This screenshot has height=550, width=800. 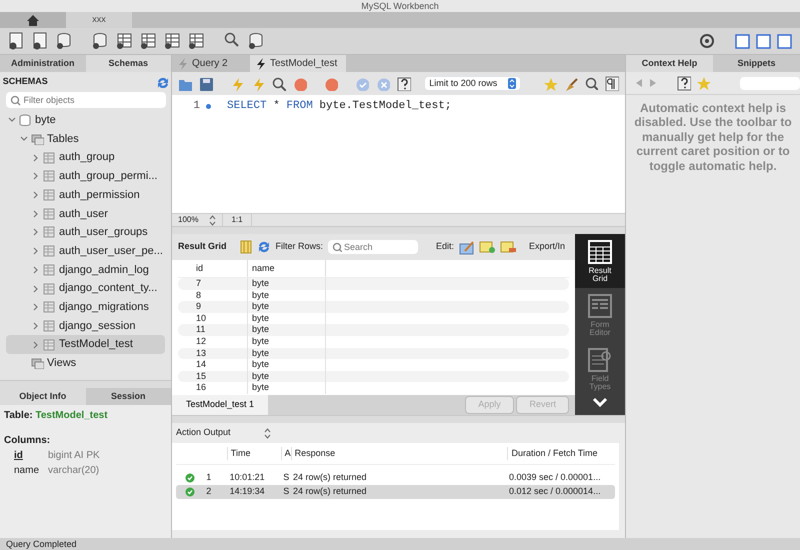 What do you see at coordinates (339, 106) in the screenshot?
I see `sql-statement: SELECT * FROM byte.TestModel_test;` at bounding box center [339, 106].